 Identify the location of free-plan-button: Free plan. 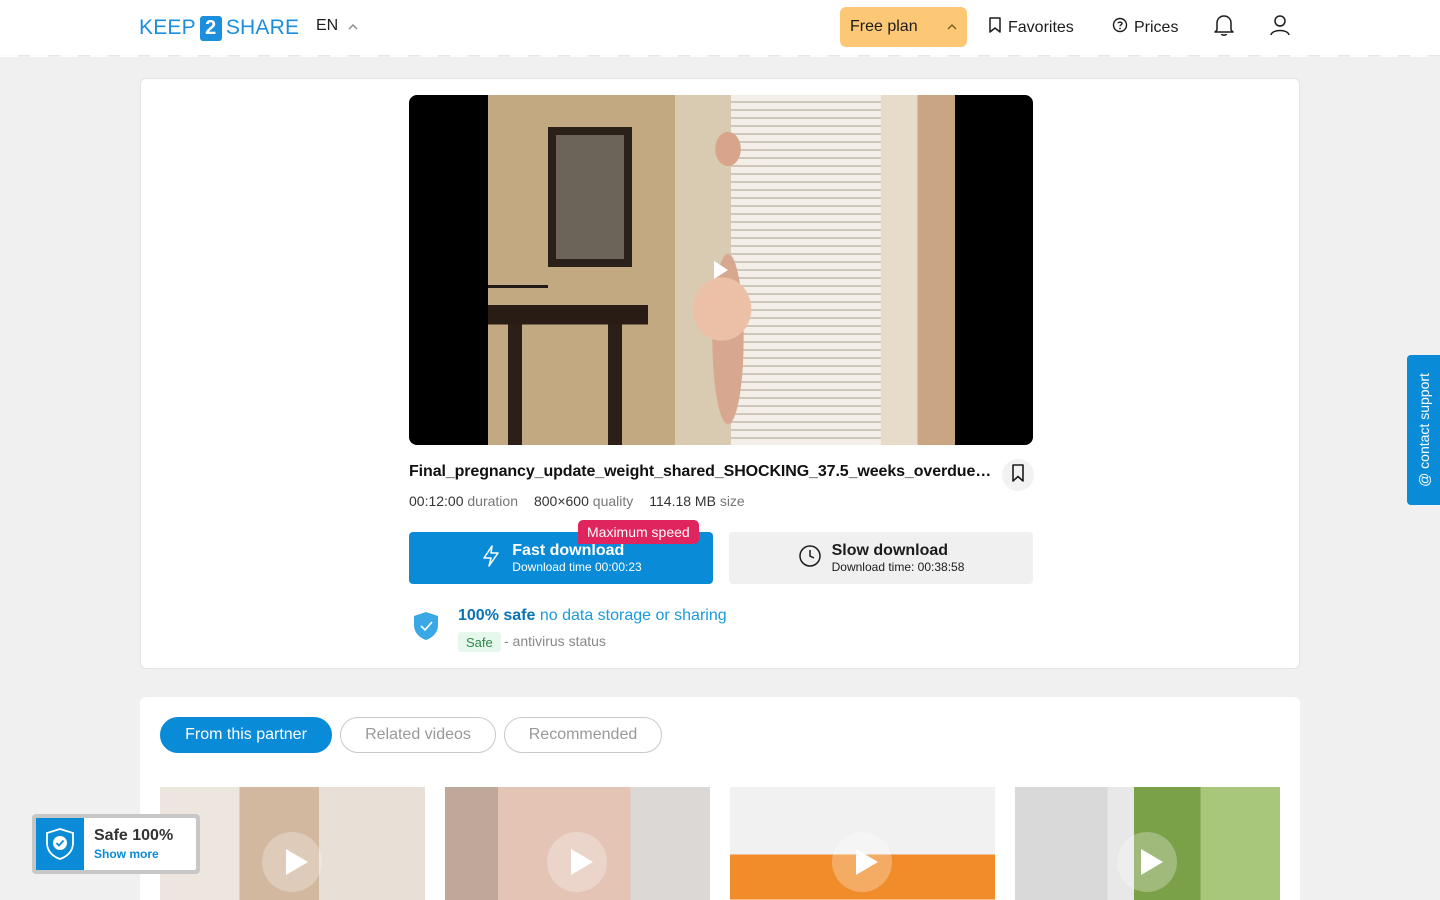
(903, 27).